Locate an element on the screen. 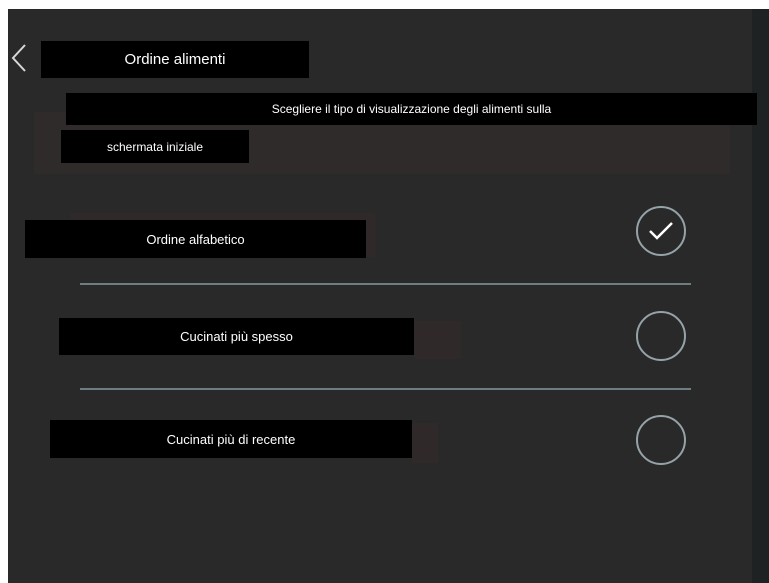 Image resolution: width=769 pixels, height=583 pixels. radio-alphabetical is located at coordinates (661, 231).